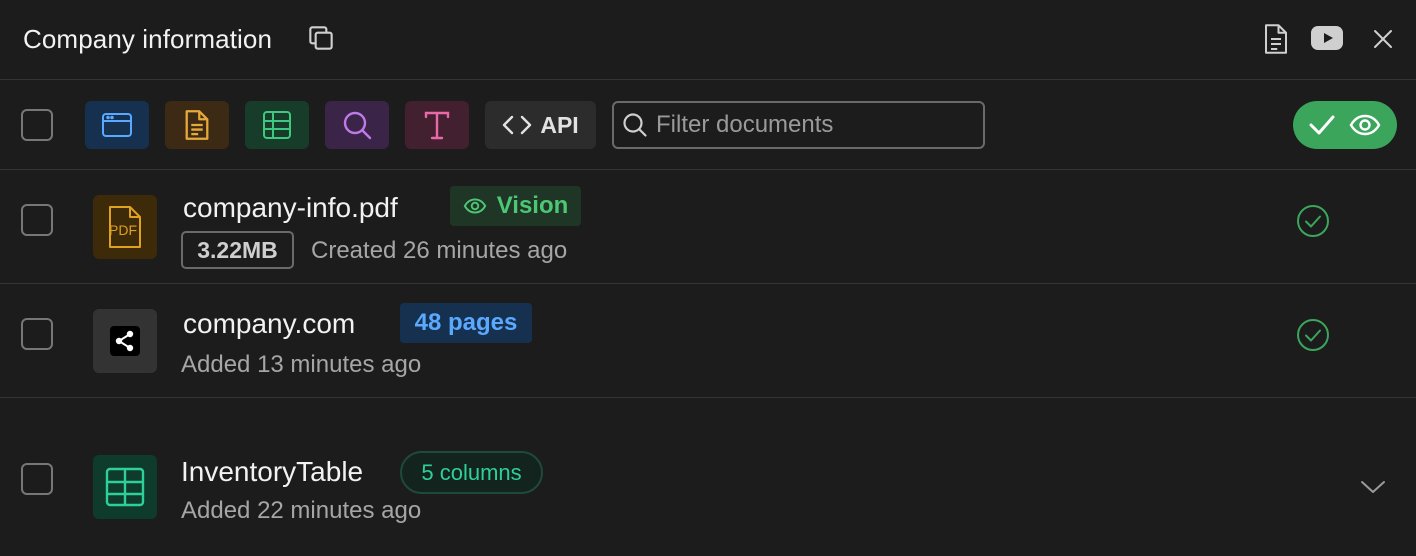  I want to click on filter-documents-search, so click(798, 125).